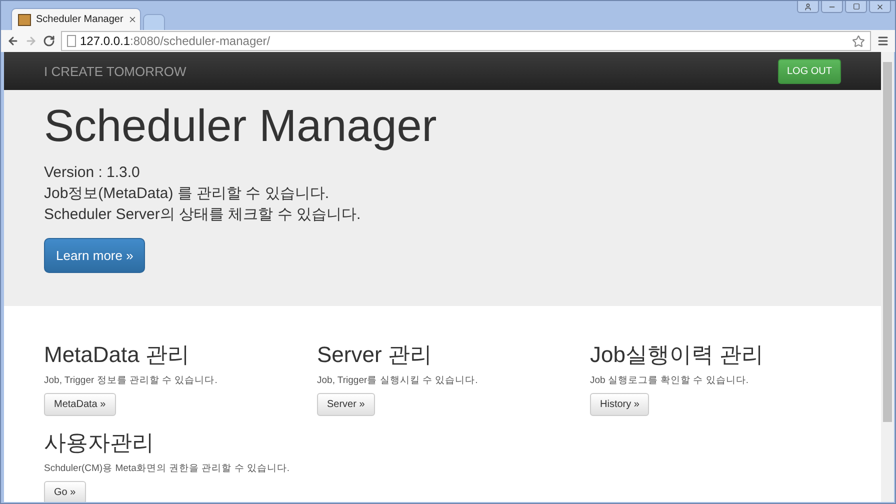  I want to click on section-heading: Server 관리, so click(374, 355).